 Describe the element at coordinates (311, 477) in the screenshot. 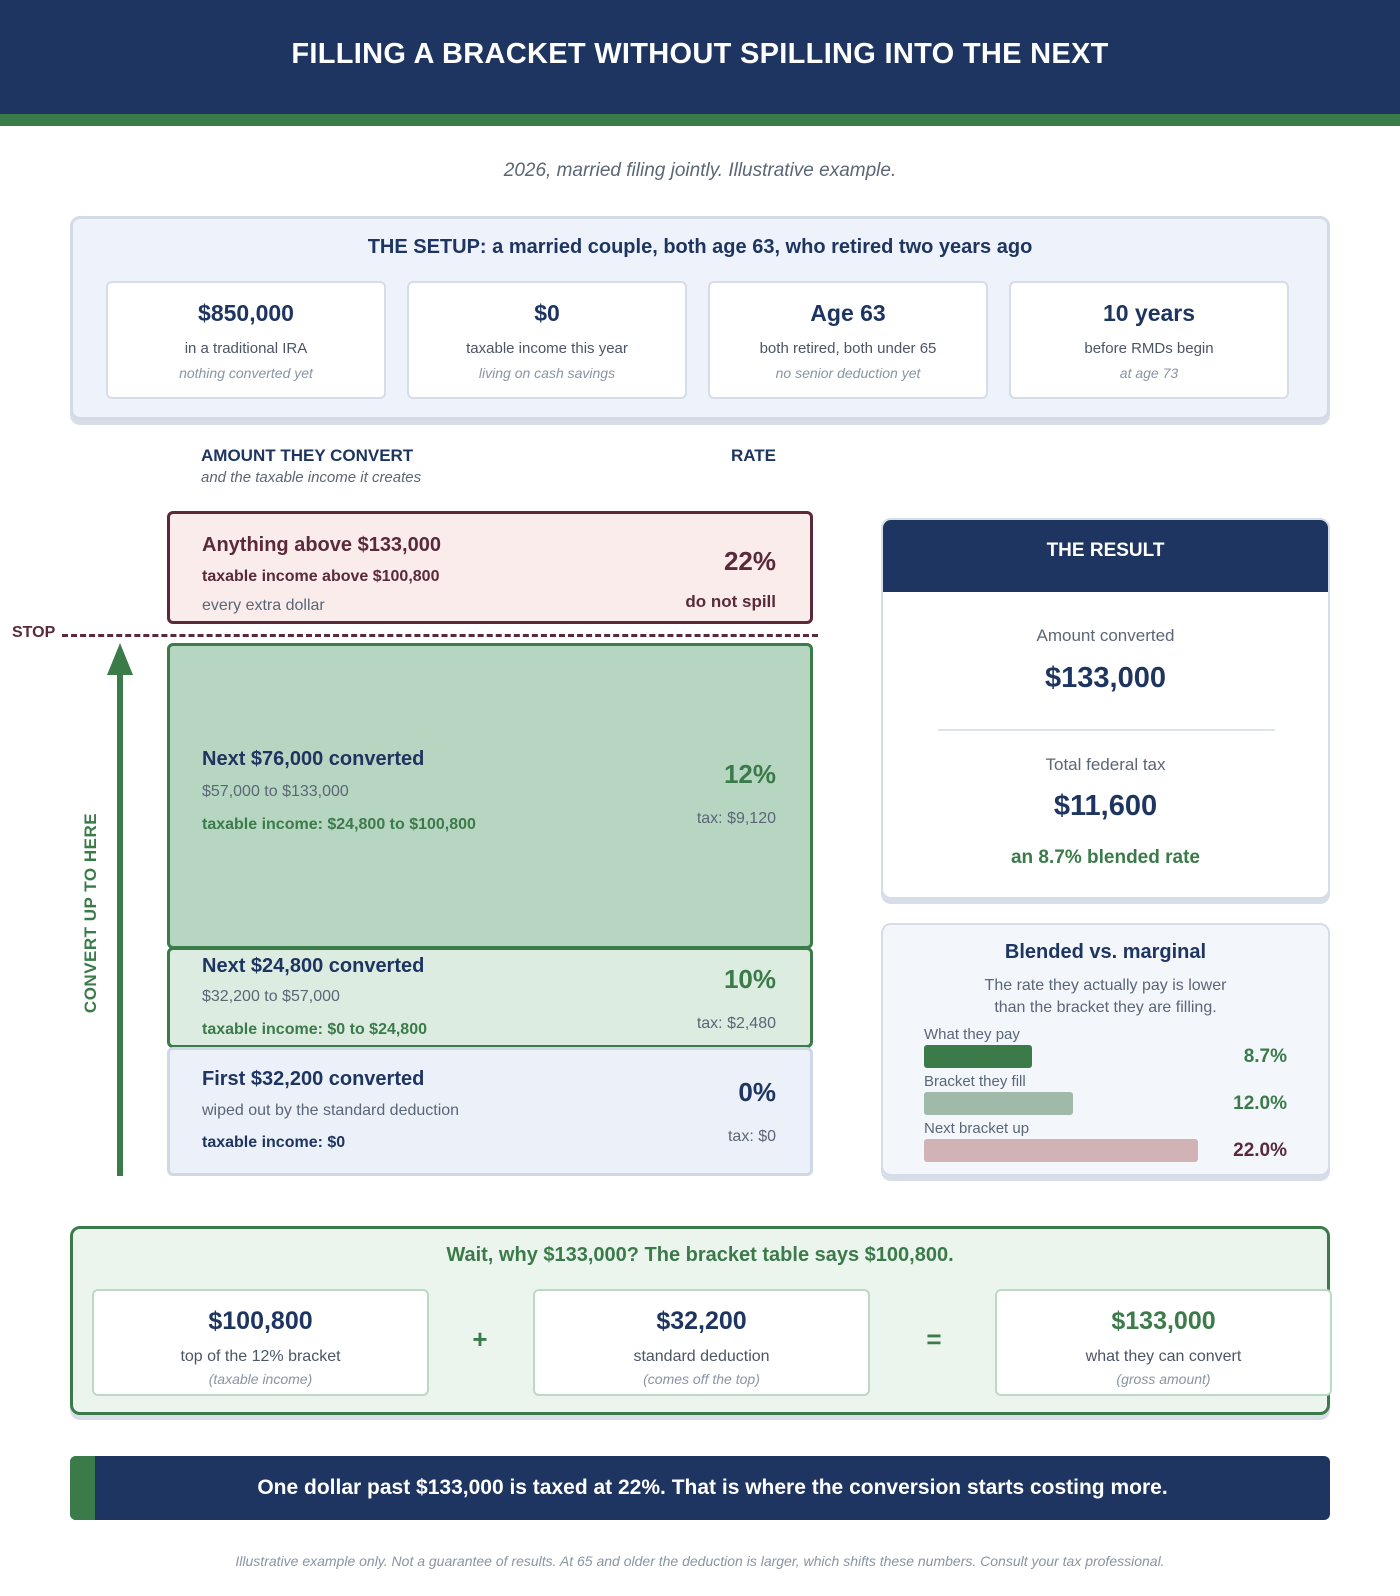

I see `amount-column-subheading: and the taxable income it creates` at that location.